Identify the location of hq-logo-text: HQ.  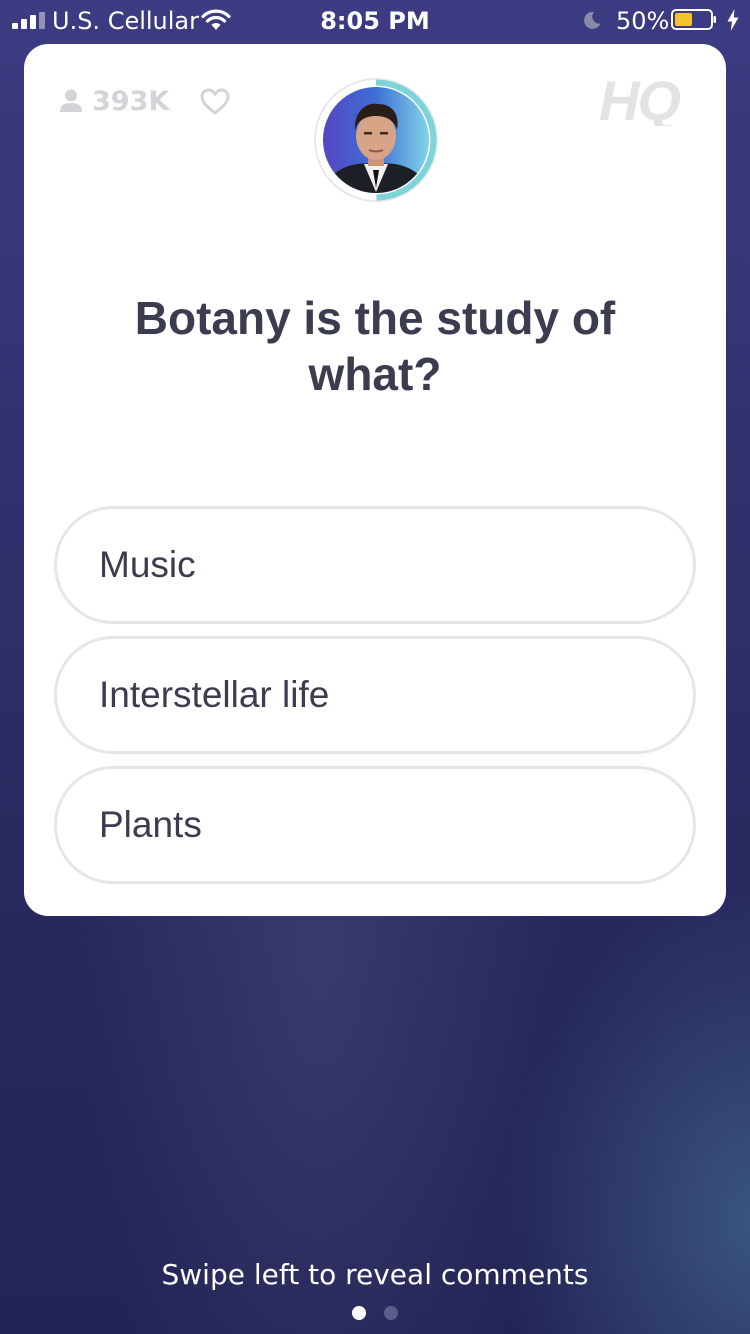
(639, 98).